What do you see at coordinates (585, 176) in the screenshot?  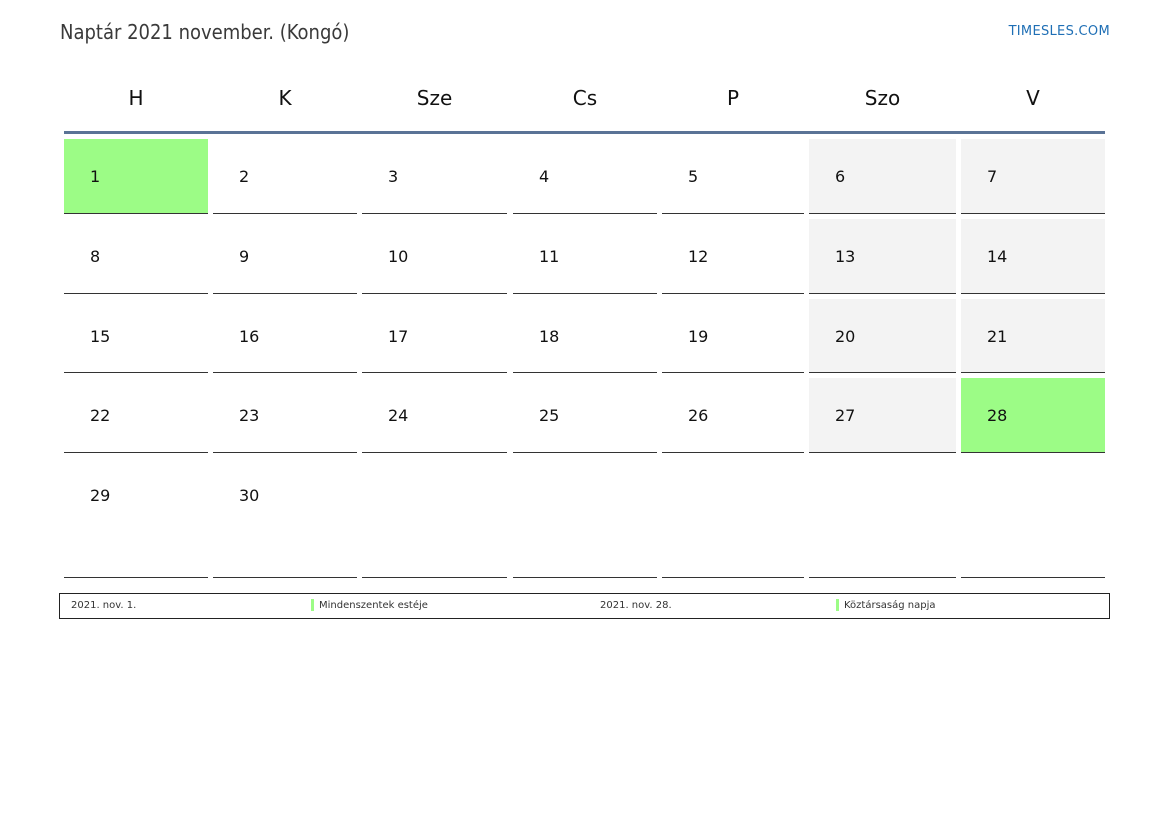 I see `day-cell: 4` at bounding box center [585, 176].